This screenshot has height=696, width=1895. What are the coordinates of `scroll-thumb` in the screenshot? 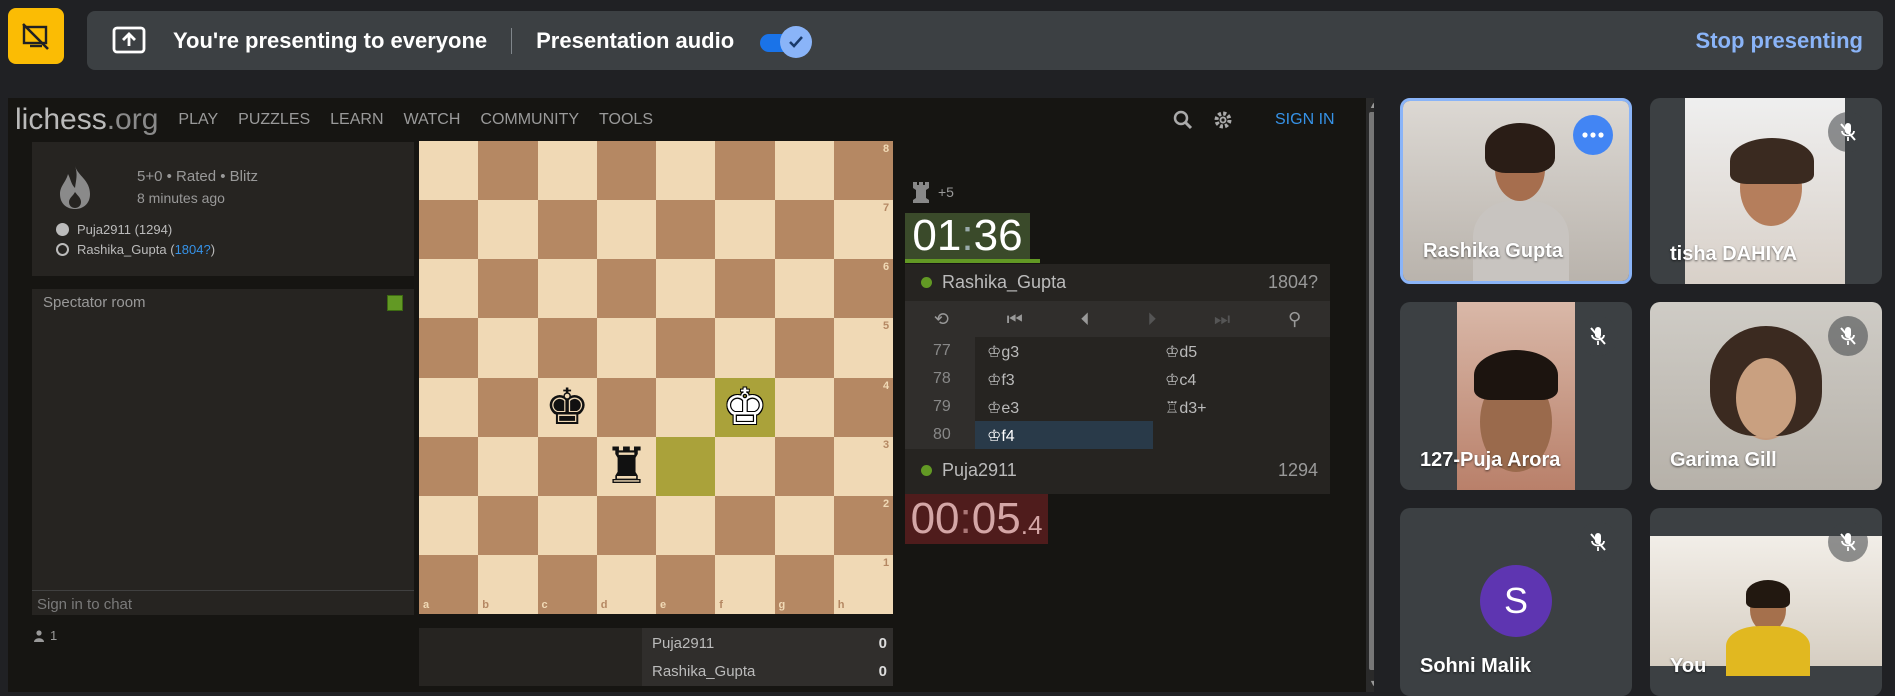 It's located at (1371, 391).